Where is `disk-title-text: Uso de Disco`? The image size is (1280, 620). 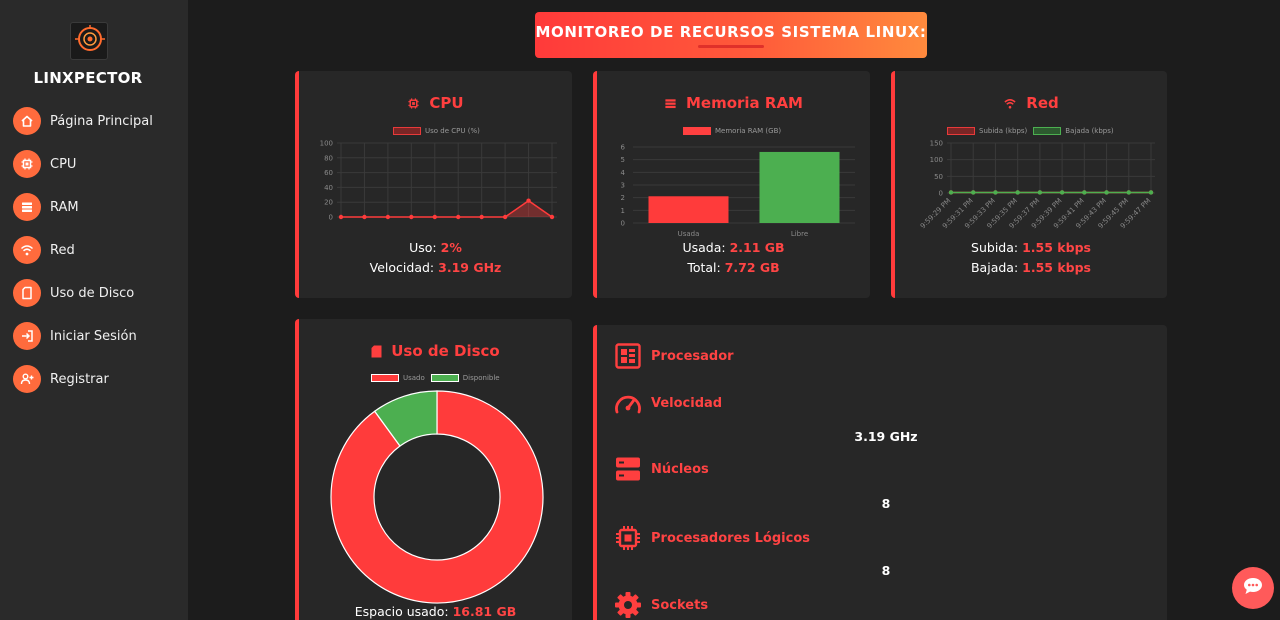 disk-title-text: Uso de Disco is located at coordinates (445, 351).